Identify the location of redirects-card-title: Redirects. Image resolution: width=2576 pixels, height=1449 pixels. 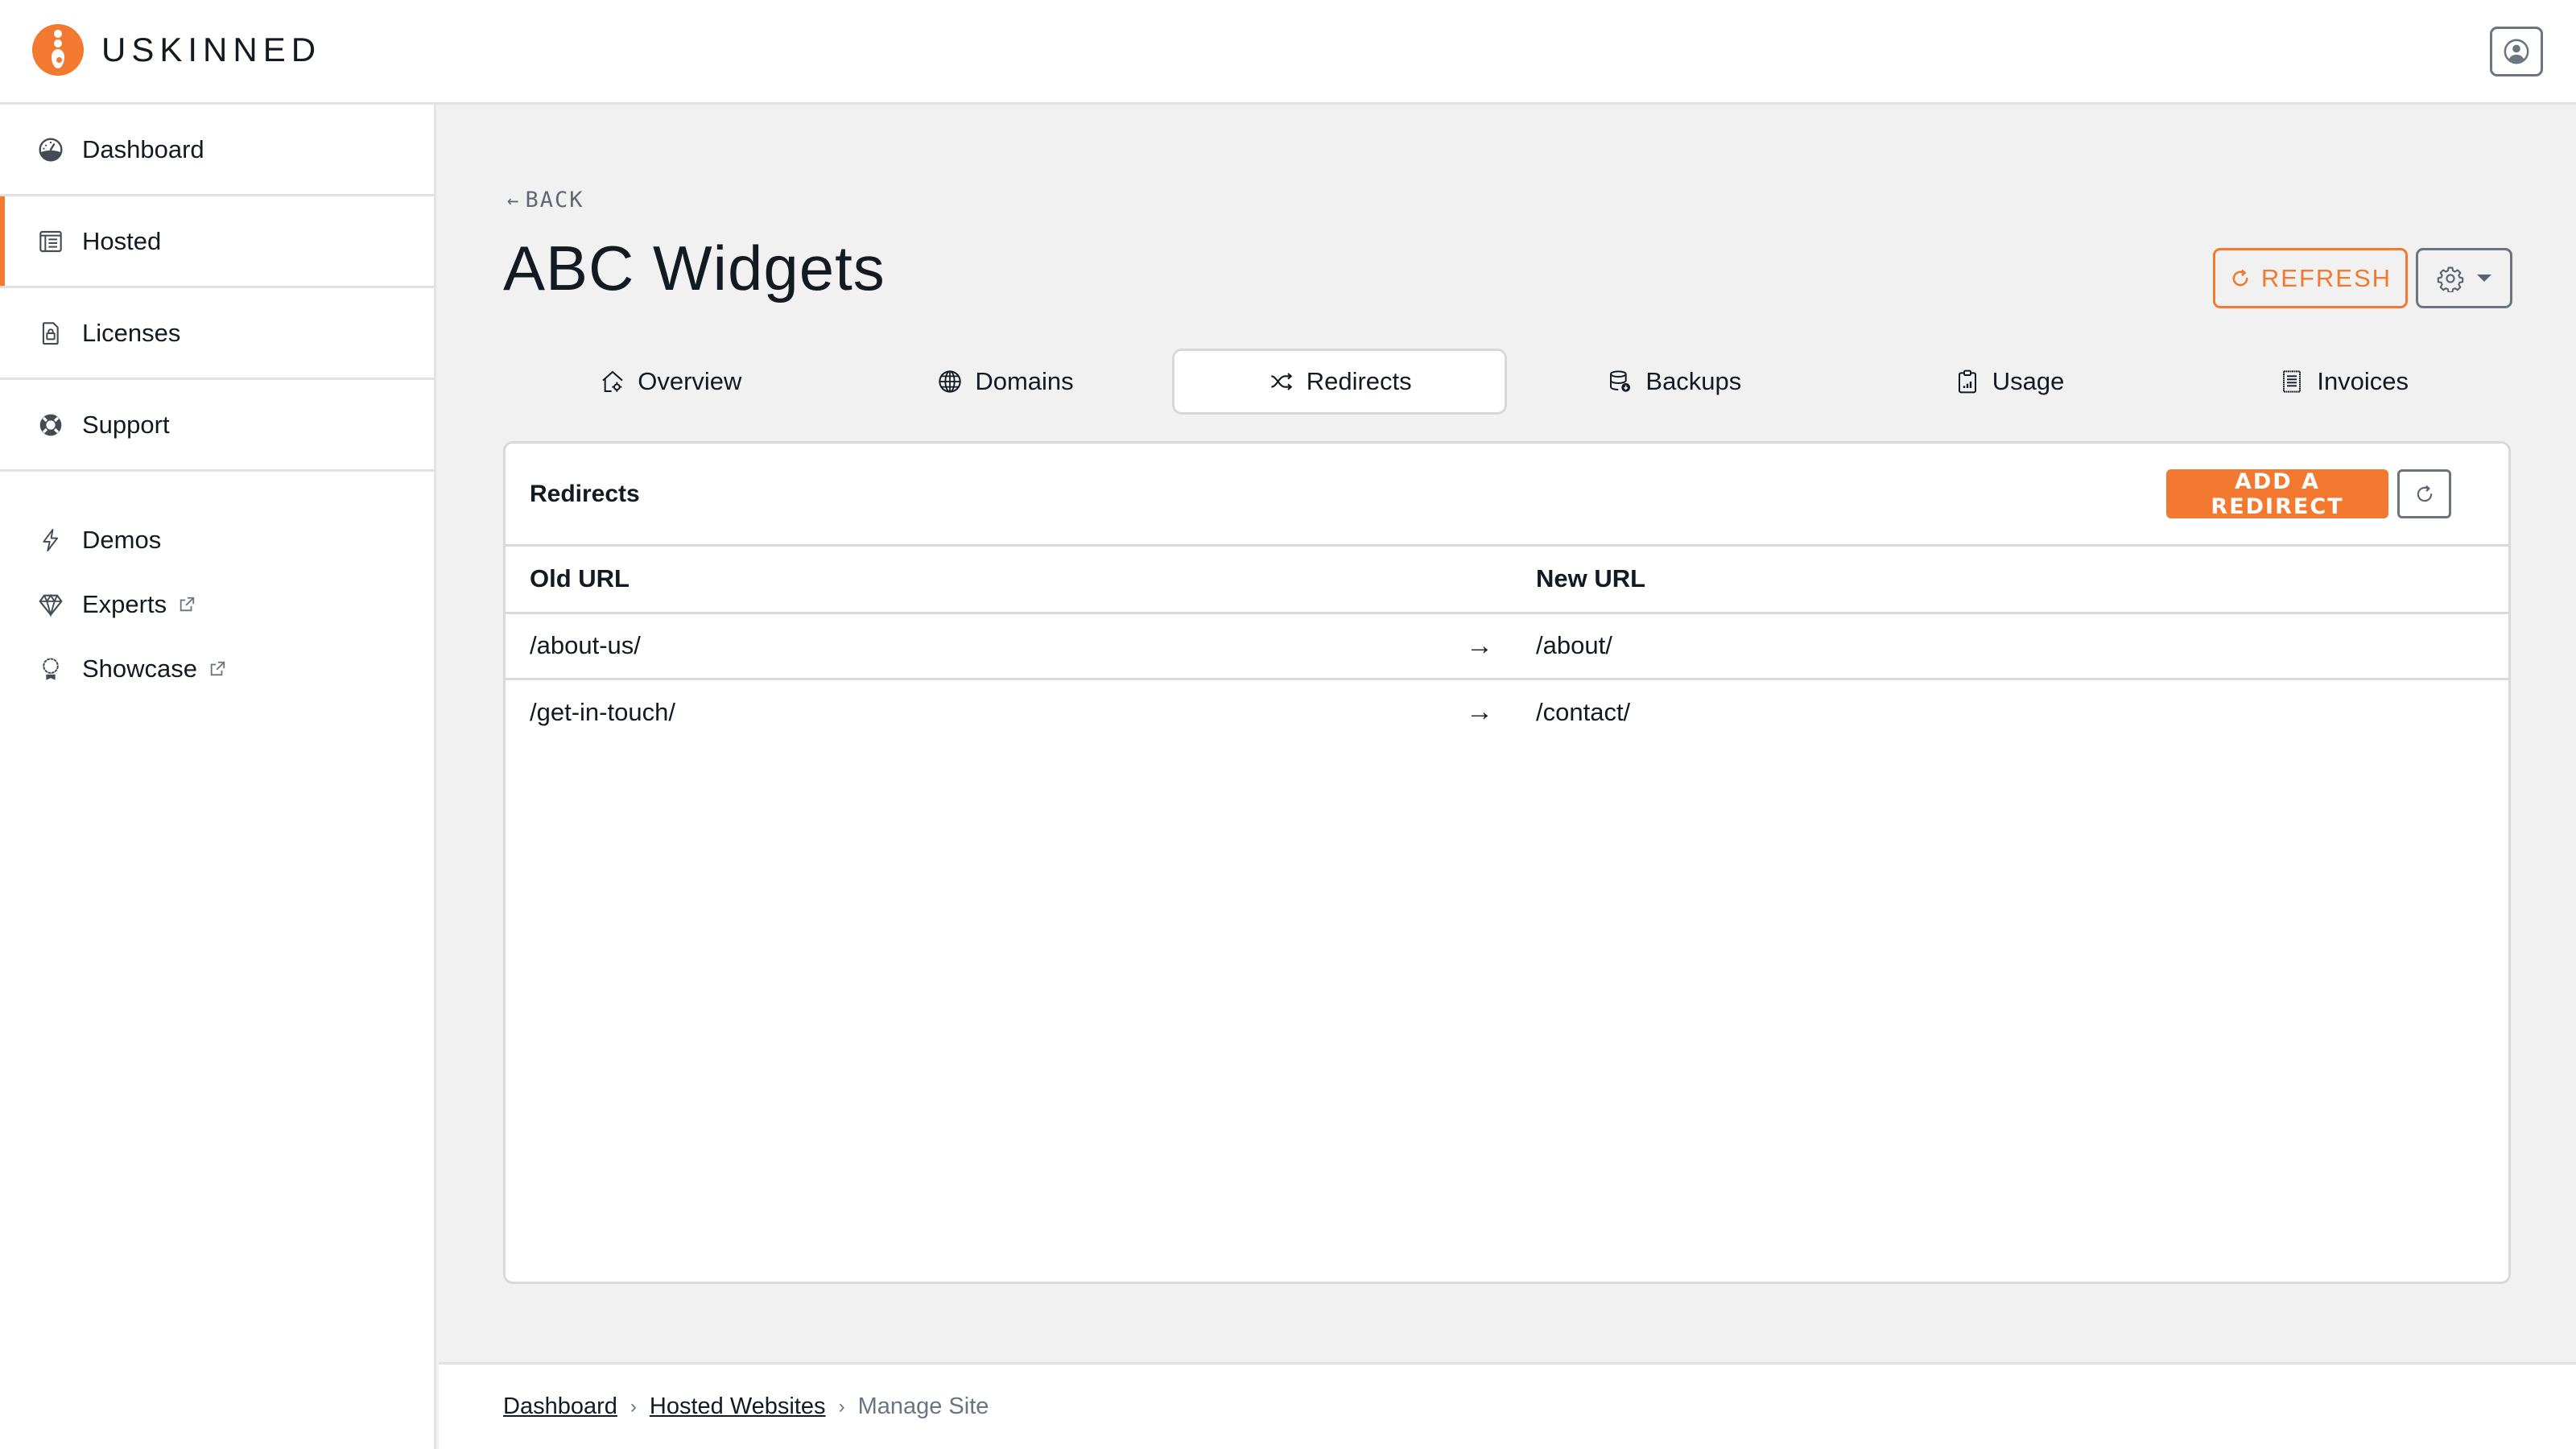
(585, 493).